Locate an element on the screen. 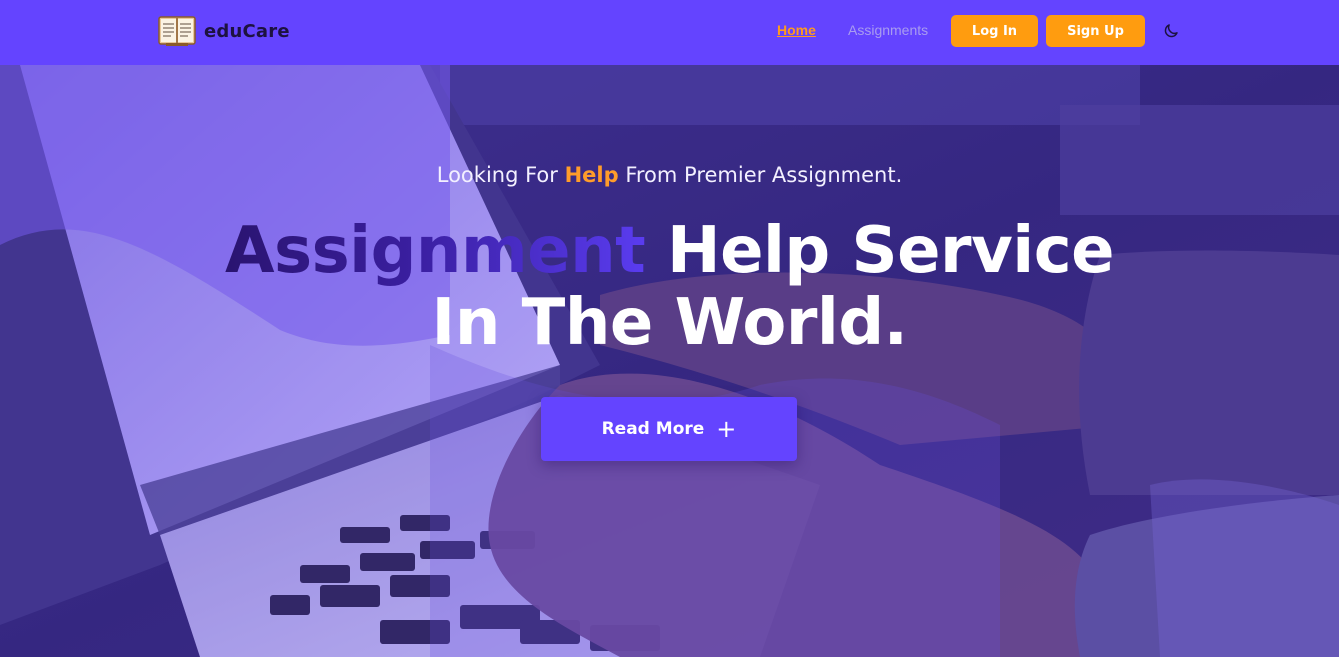 The width and height of the screenshot is (1339, 657). read-more-label: Read More is located at coordinates (653, 429).